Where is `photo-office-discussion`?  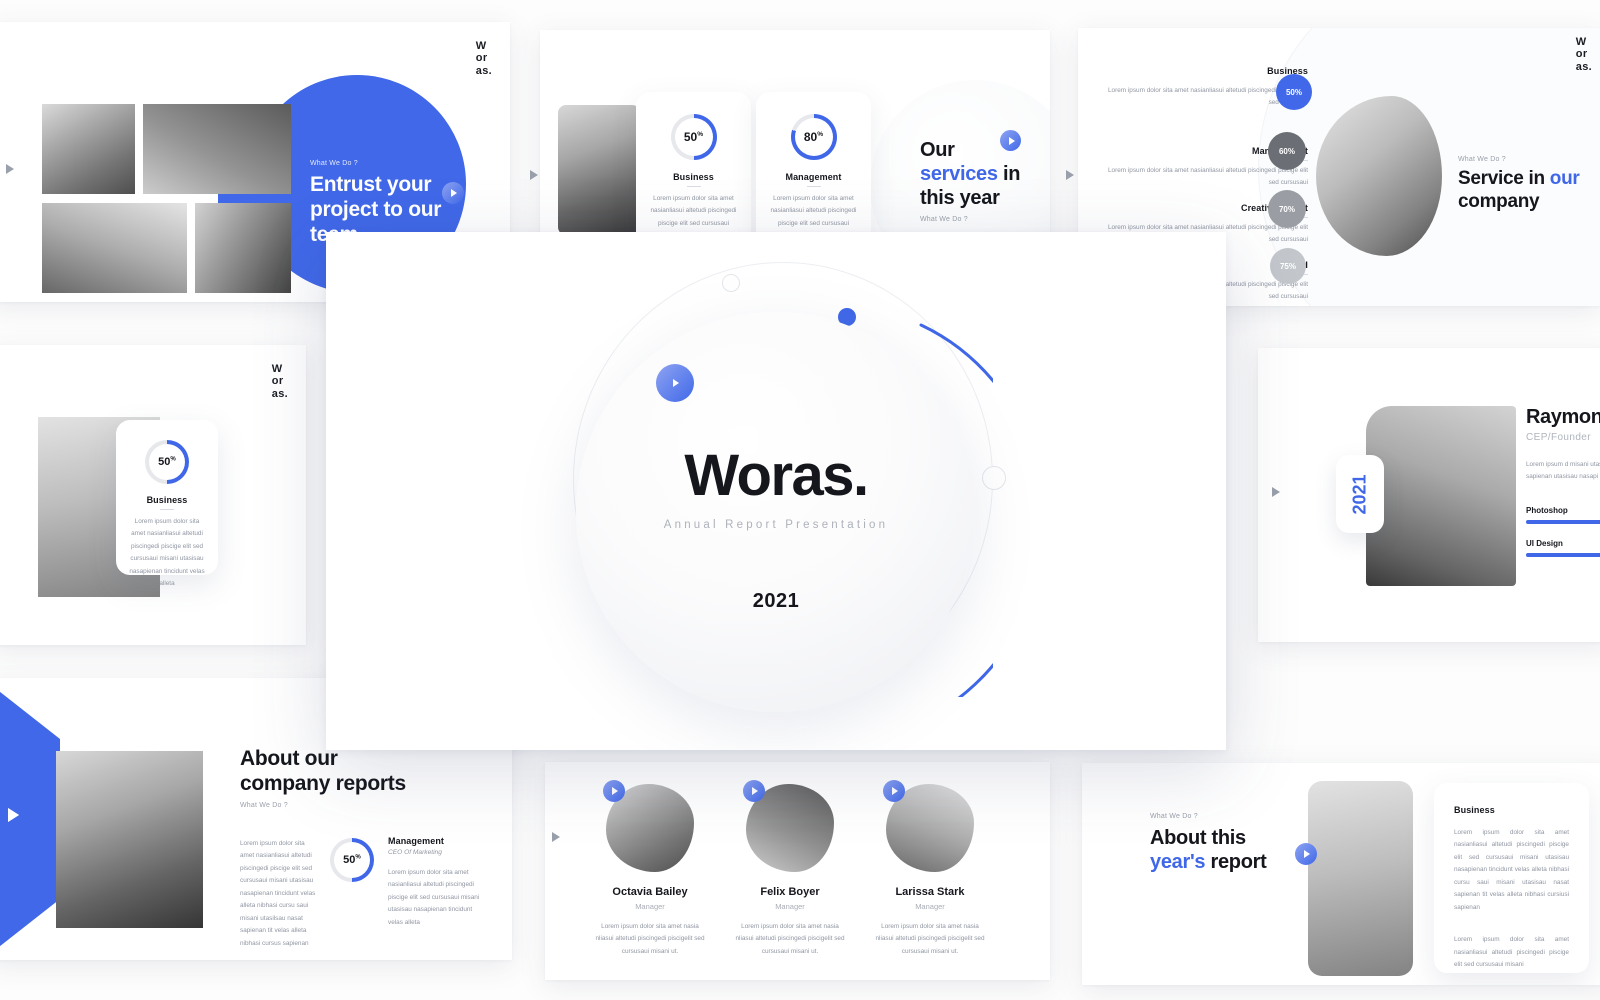 photo-office-discussion is located at coordinates (129, 839).